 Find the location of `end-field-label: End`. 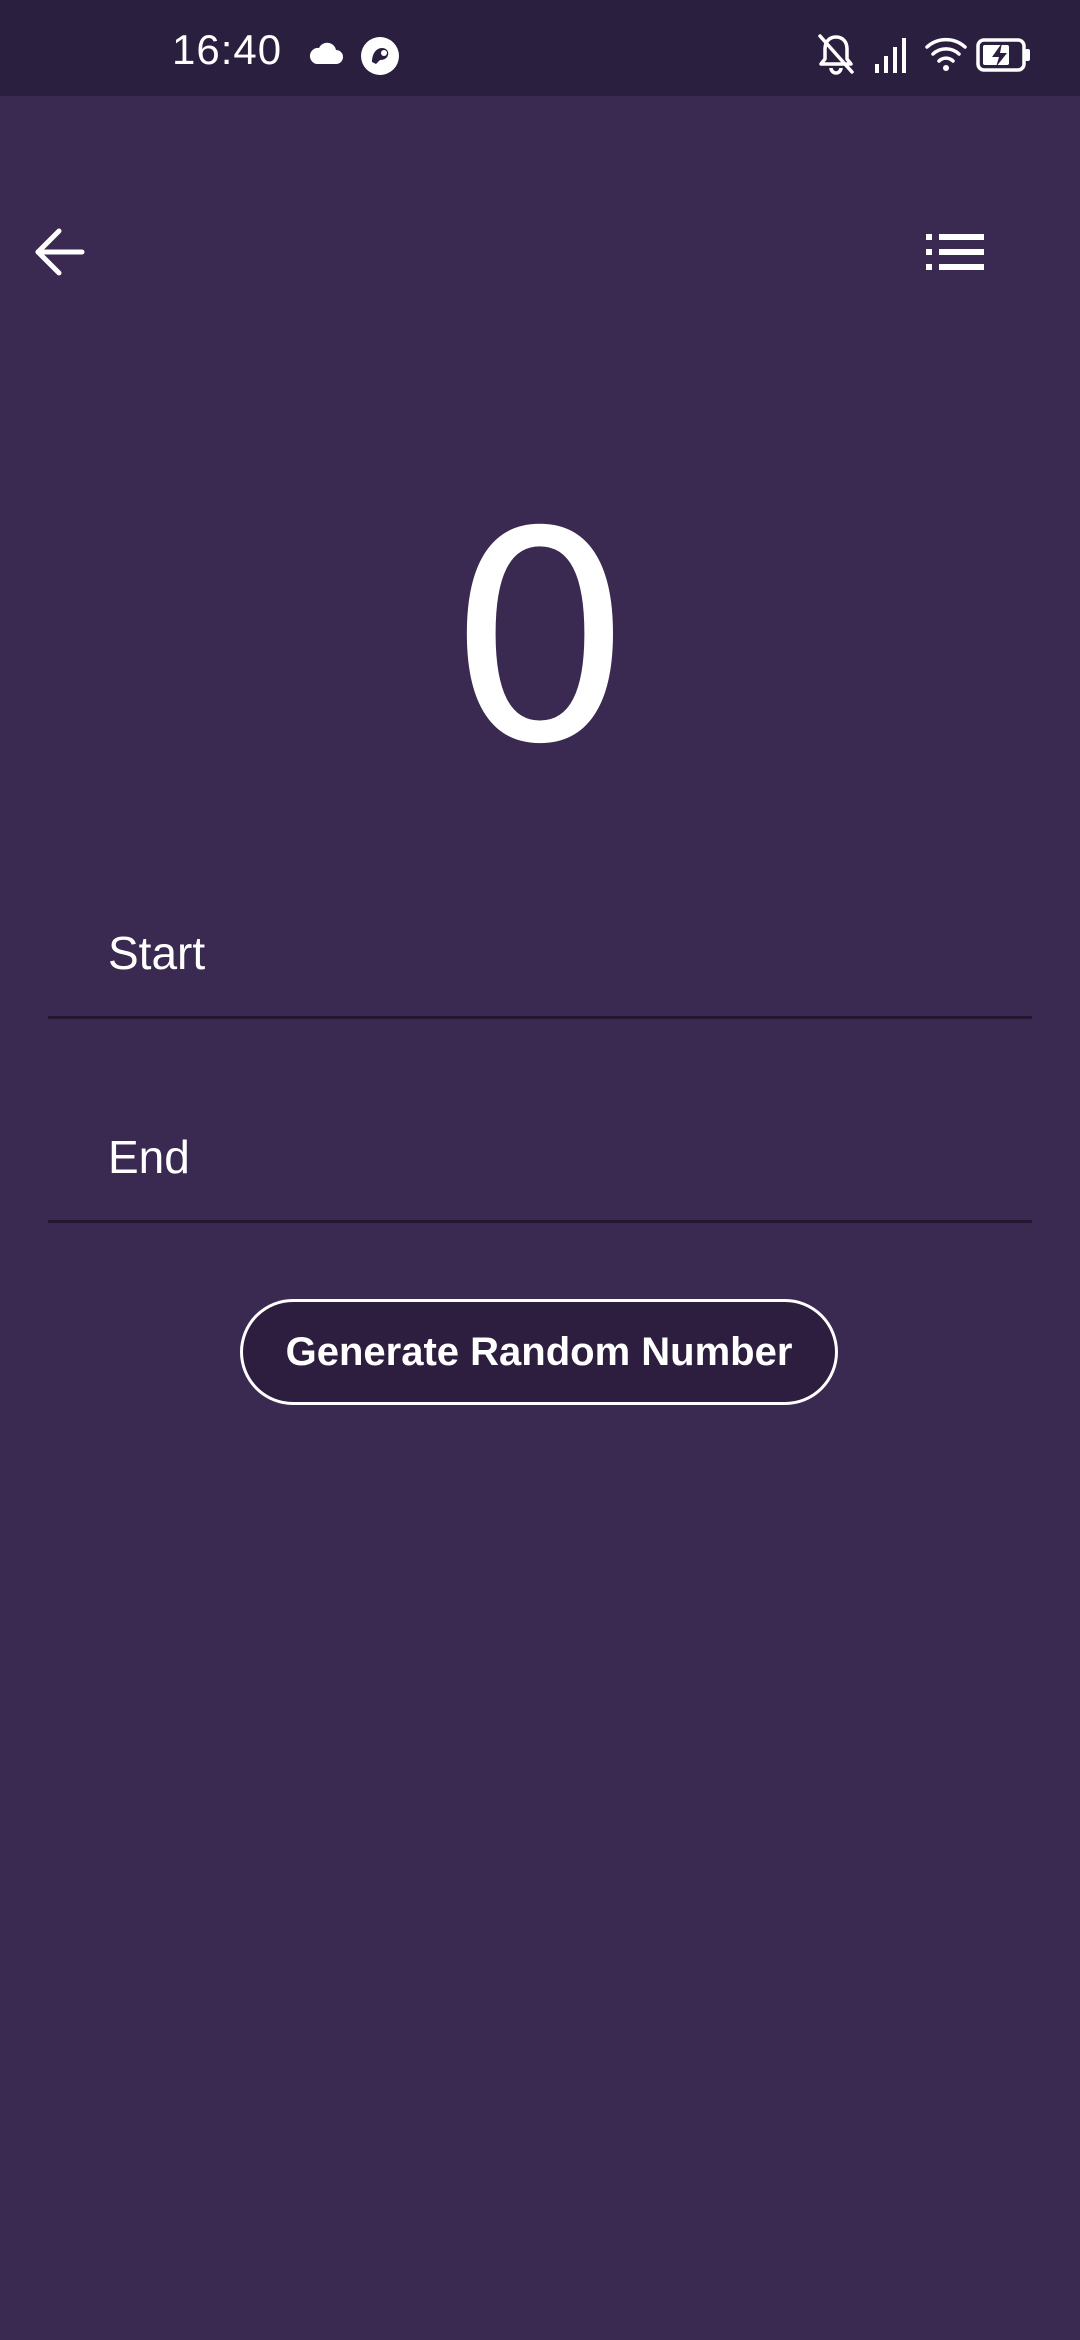

end-field-label: End is located at coordinates (149, 1157).